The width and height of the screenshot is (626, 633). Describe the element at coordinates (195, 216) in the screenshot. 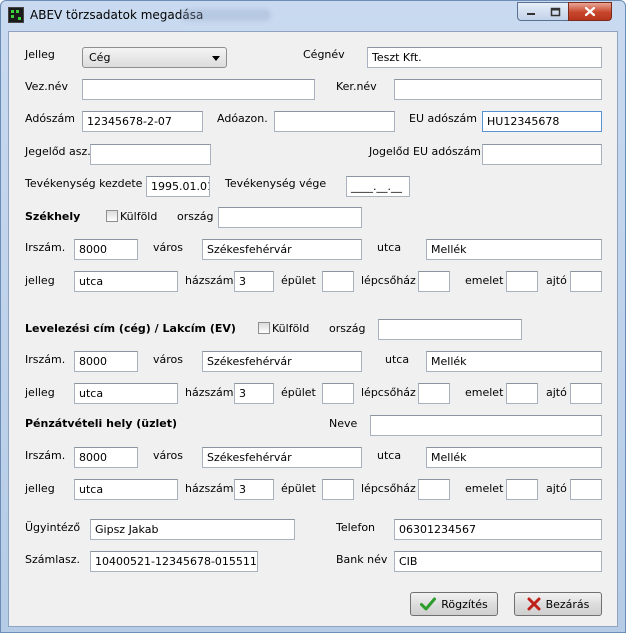

I see `szekhely-orszag-label: ország` at that location.